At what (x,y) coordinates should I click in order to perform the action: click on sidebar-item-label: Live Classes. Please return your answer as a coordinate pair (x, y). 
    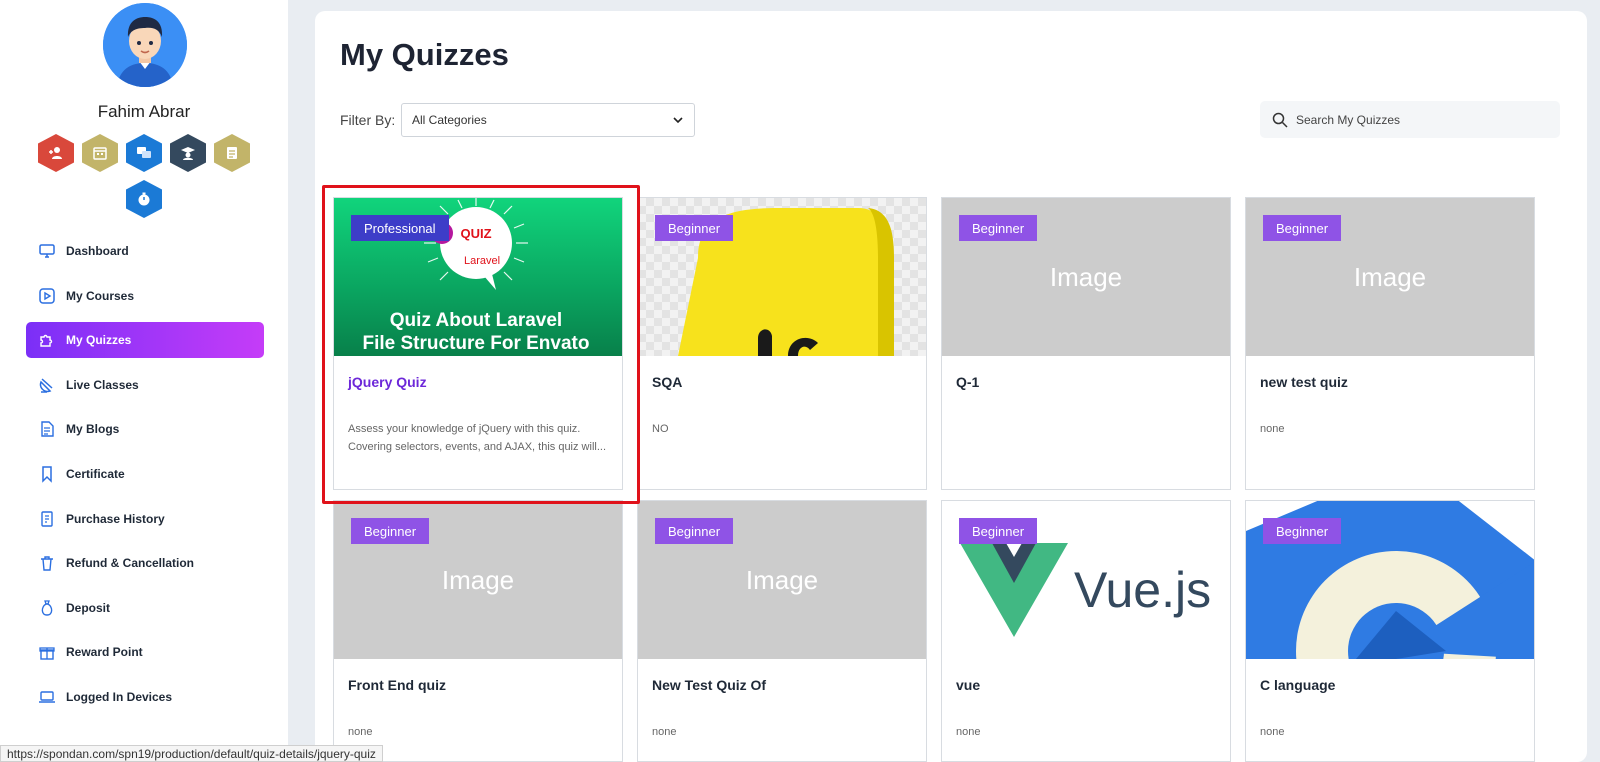
    Looking at the image, I should click on (102, 384).